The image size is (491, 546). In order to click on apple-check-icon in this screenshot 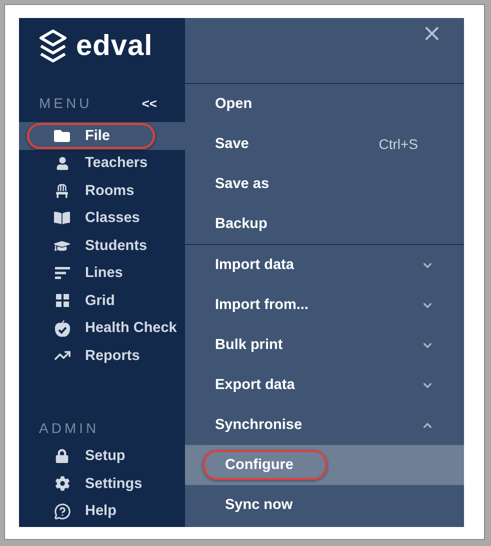, I will do `click(62, 328)`.